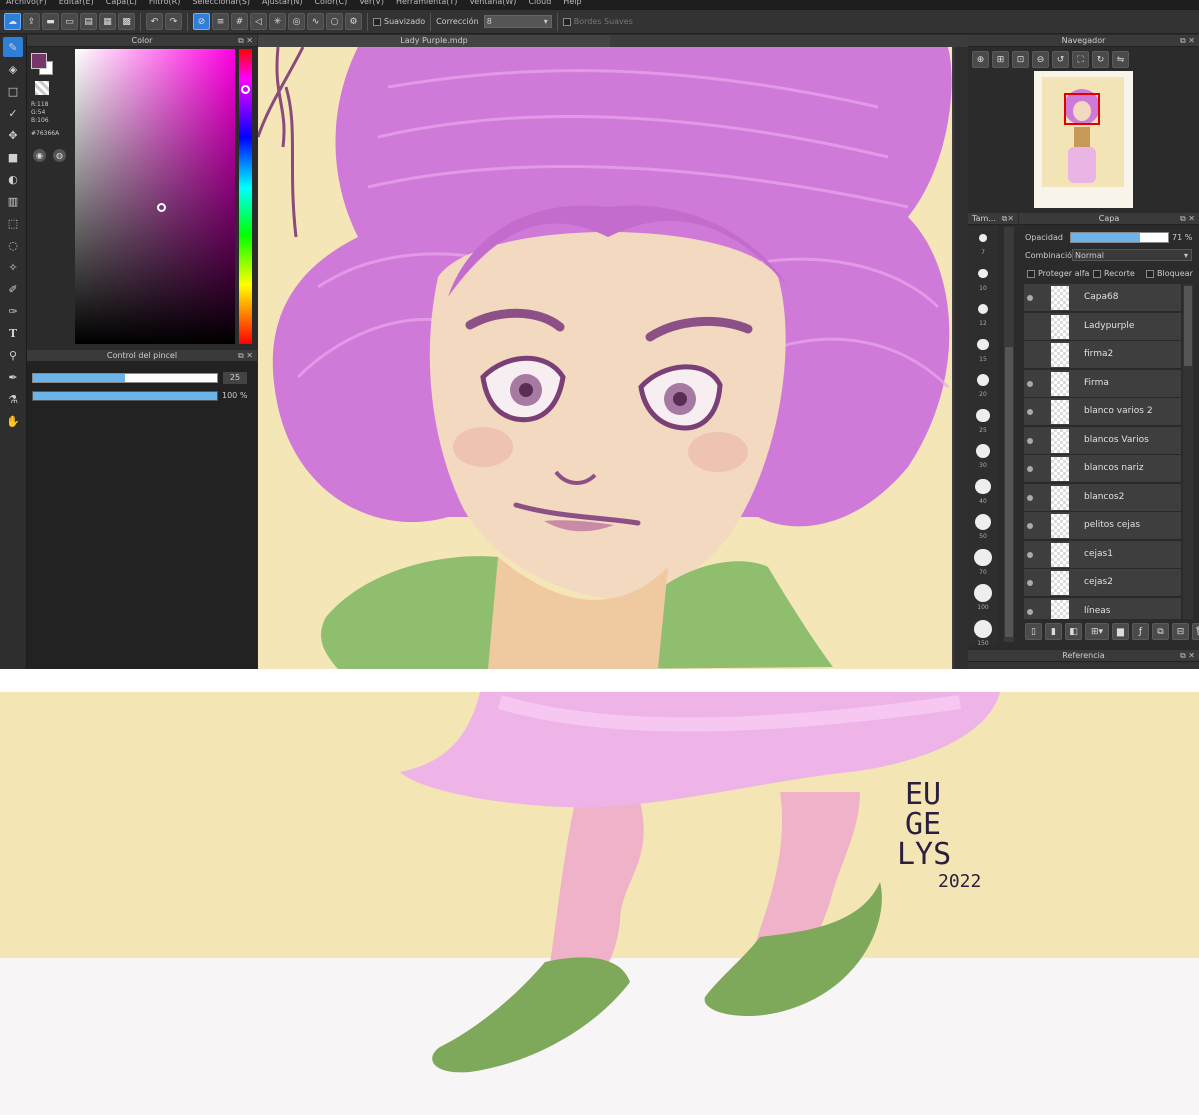 The width and height of the screenshot is (1199, 1115). Describe the element at coordinates (1102, 469) in the screenshot. I see `layer-row: blancos nariz` at that location.